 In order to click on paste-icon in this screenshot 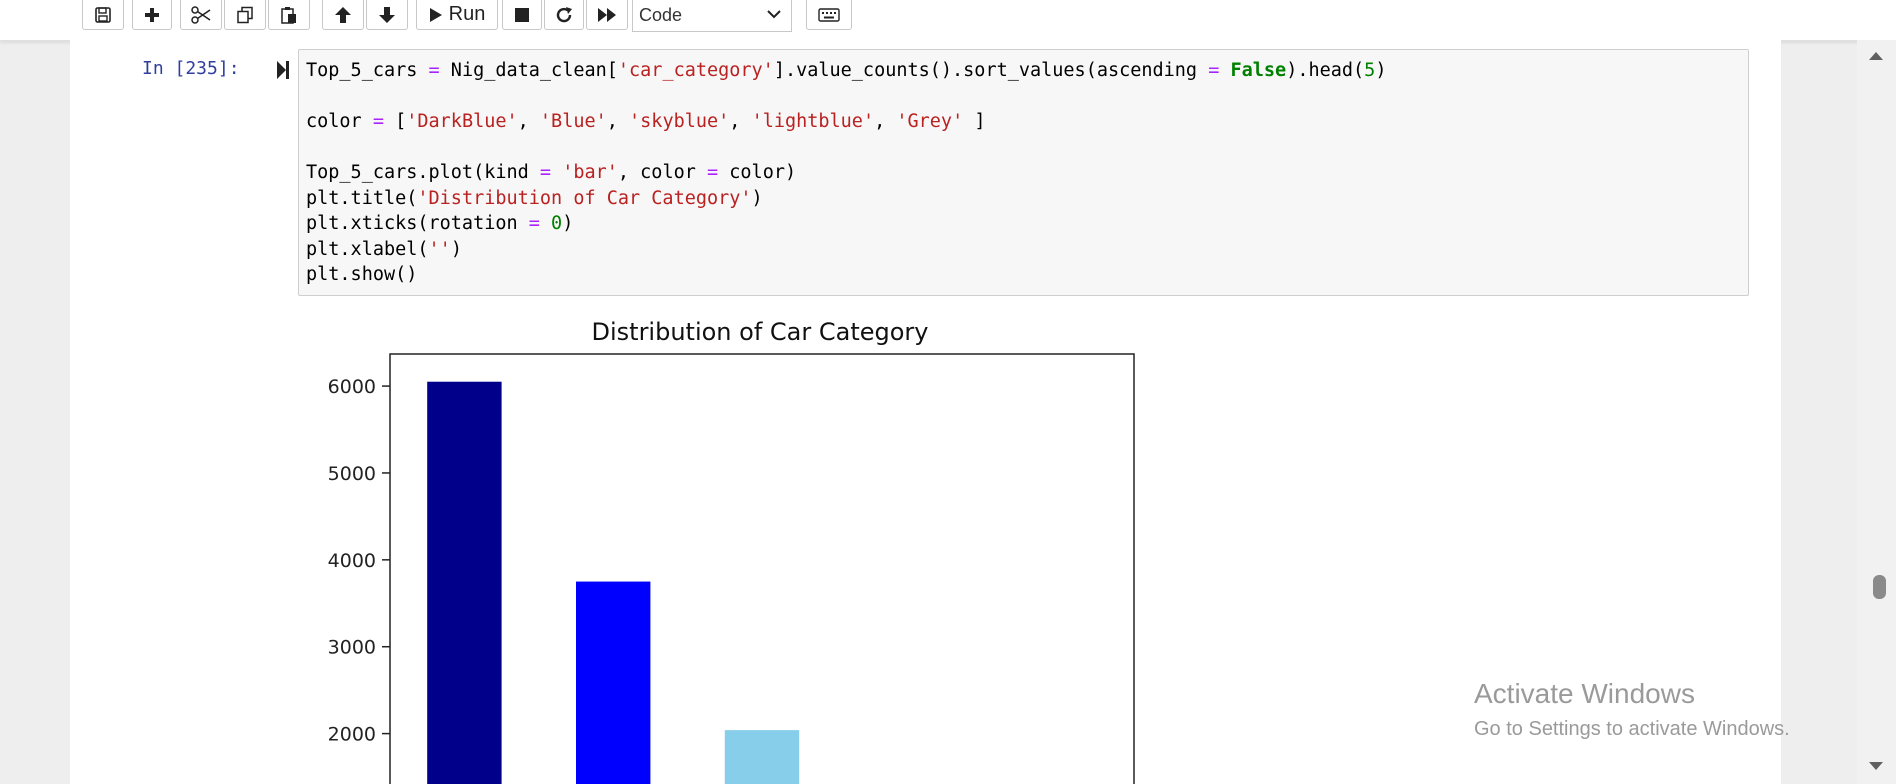, I will do `click(288, 15)`.